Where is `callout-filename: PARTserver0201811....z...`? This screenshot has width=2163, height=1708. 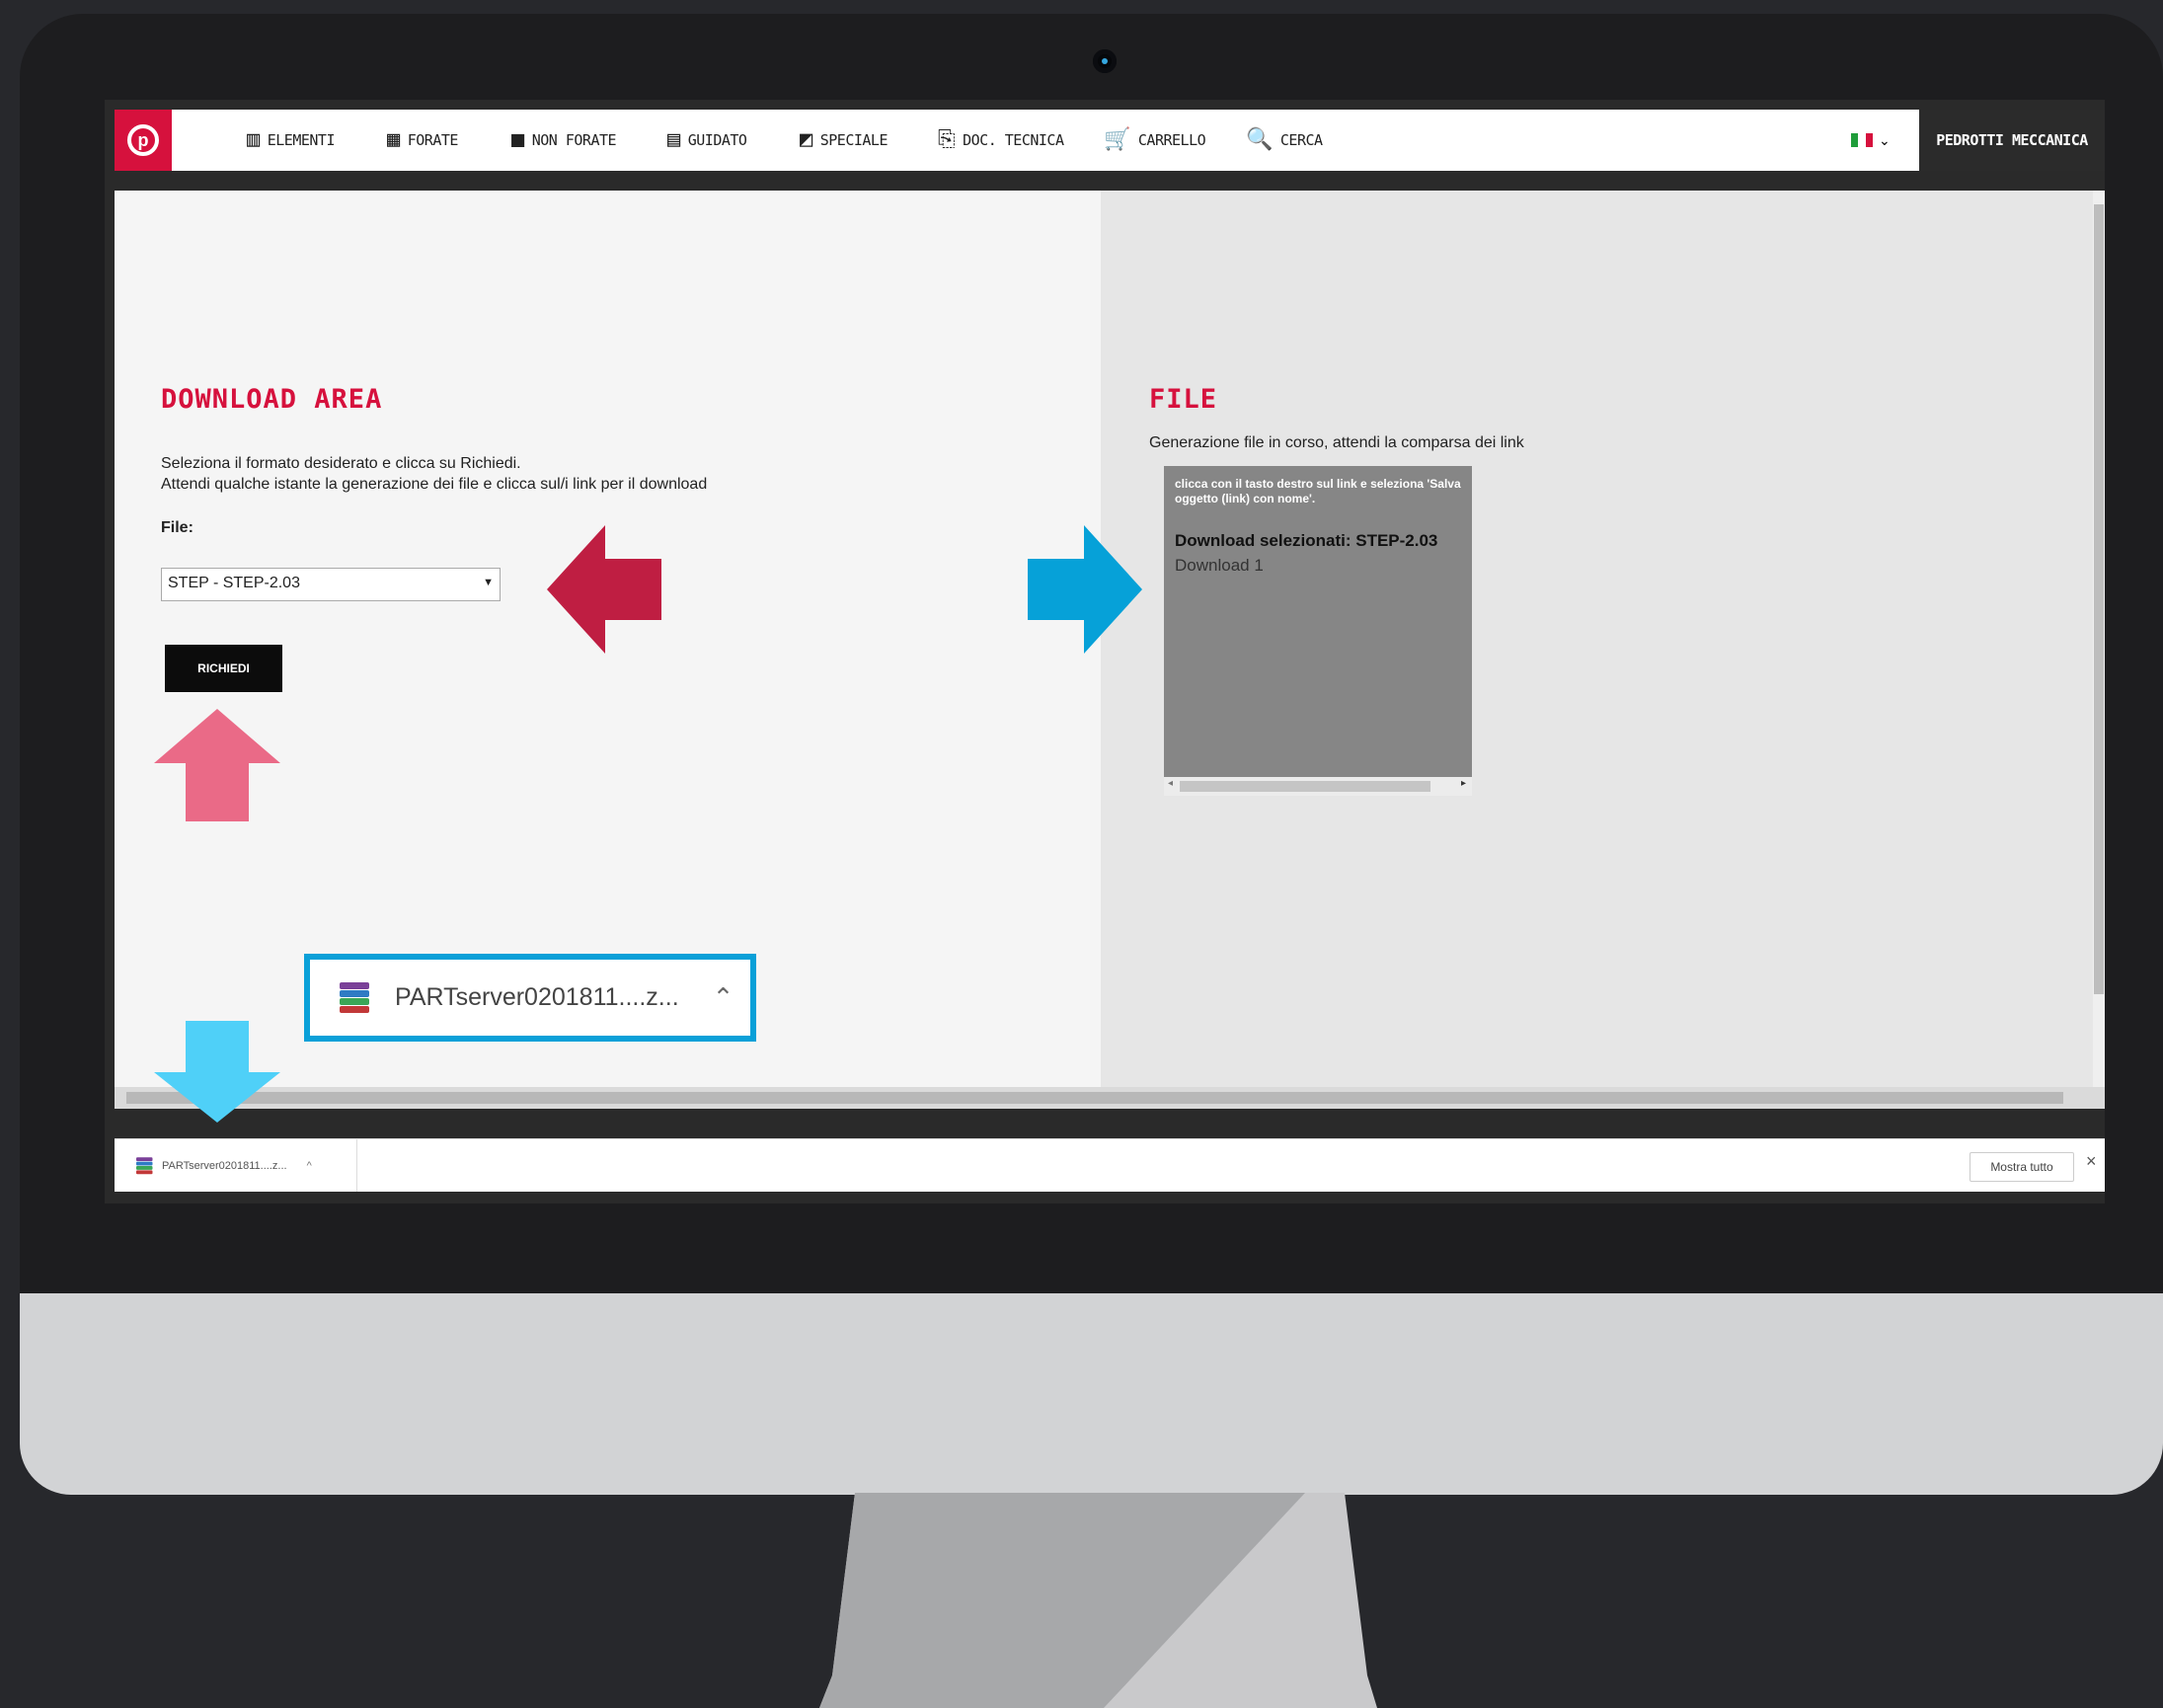
callout-filename: PARTserver0201811....z... is located at coordinates (537, 997).